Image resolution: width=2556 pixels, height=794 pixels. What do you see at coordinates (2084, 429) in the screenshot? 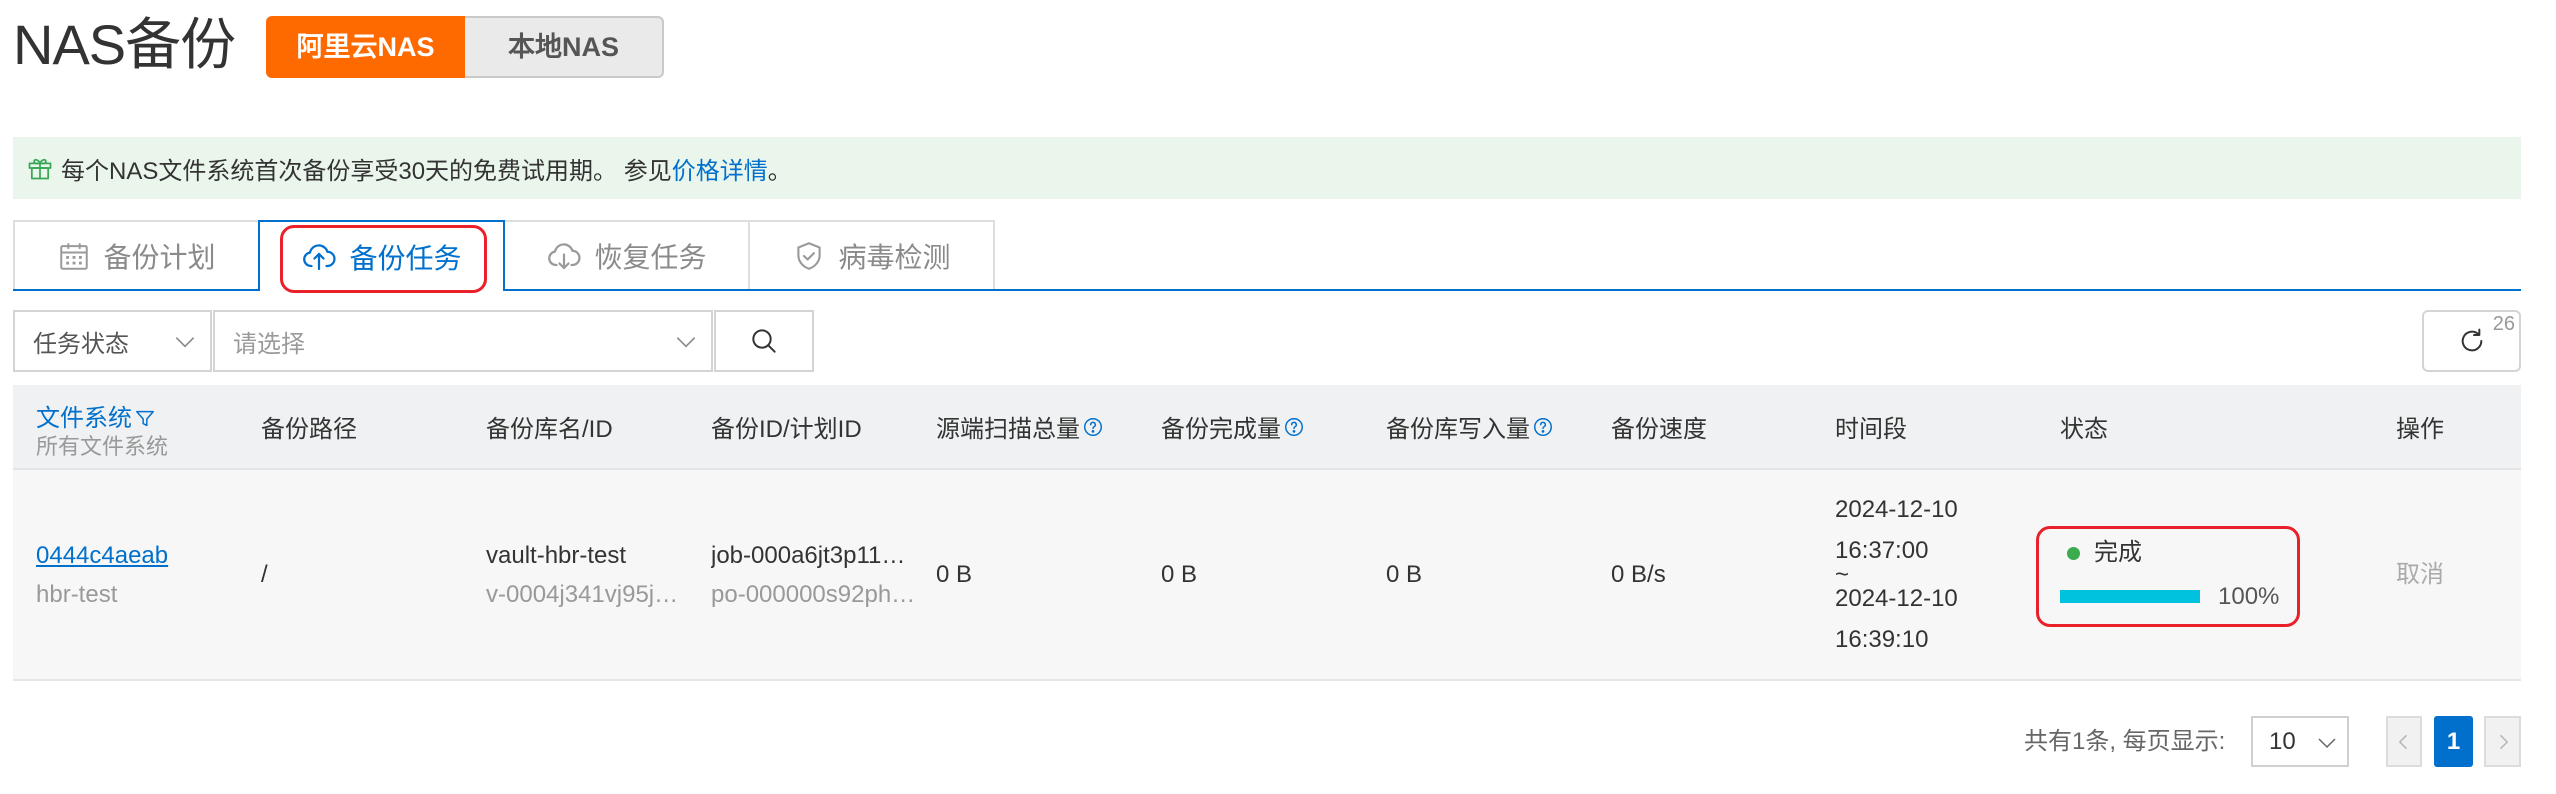
I see `column-label: 状态` at bounding box center [2084, 429].